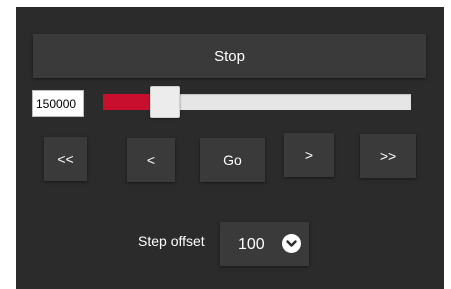 This screenshot has height=289, width=451. What do you see at coordinates (257, 102) in the screenshot?
I see `position-slider` at bounding box center [257, 102].